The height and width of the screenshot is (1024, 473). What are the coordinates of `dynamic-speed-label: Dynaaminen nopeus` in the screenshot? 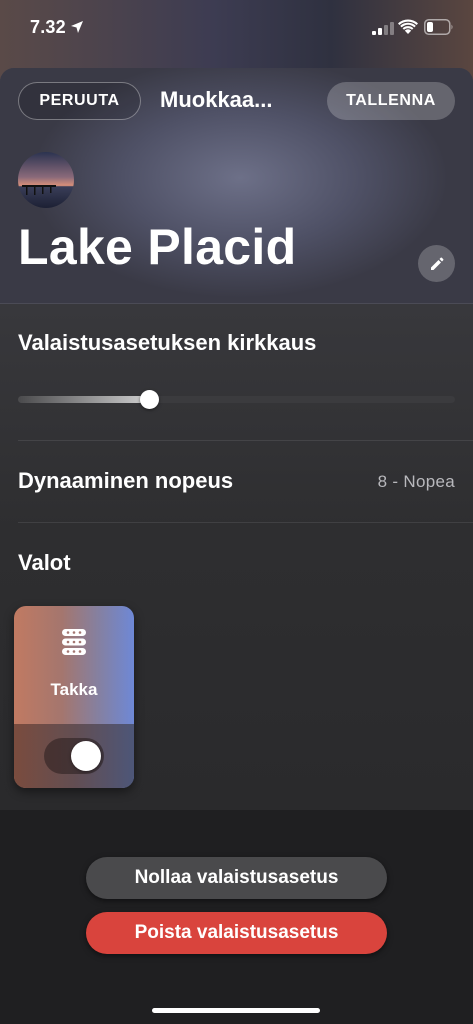 It's located at (126, 480).